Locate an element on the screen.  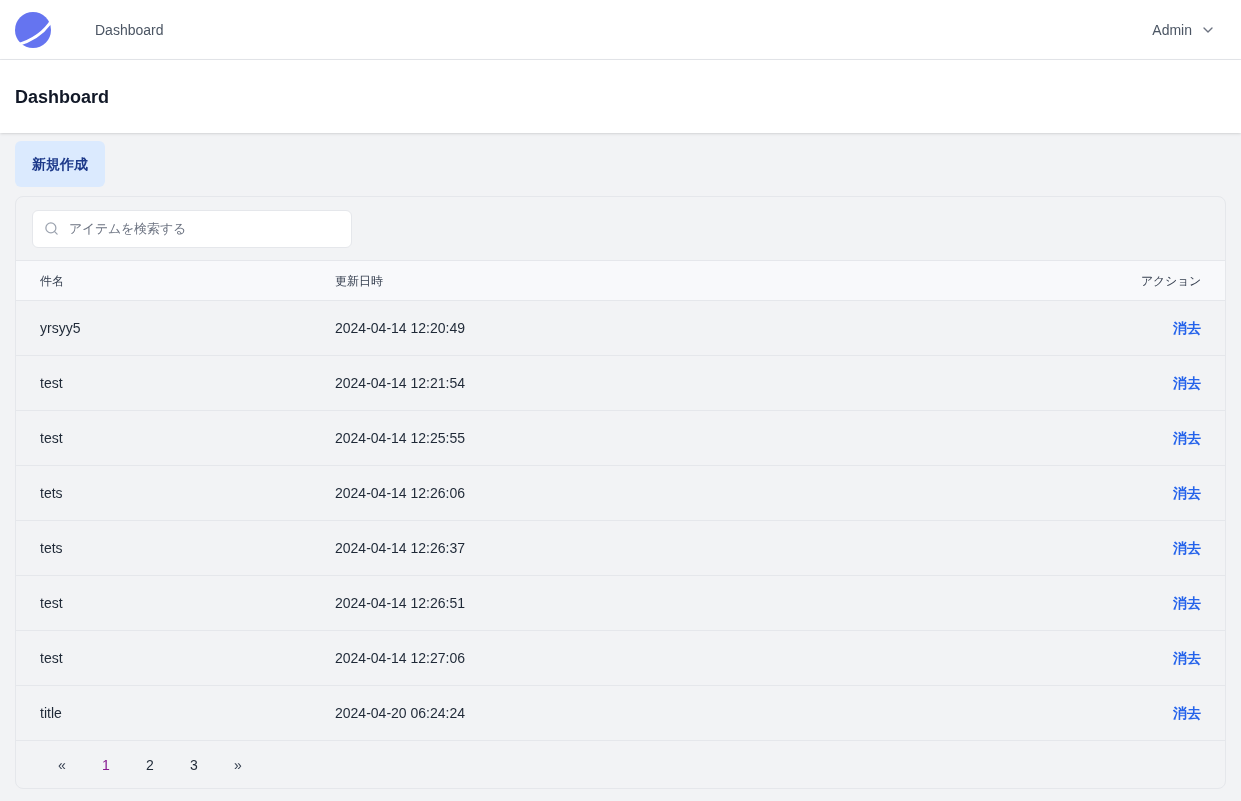
table-cell-text: 2024-04-14 12:21:54 is located at coordinates (400, 383).